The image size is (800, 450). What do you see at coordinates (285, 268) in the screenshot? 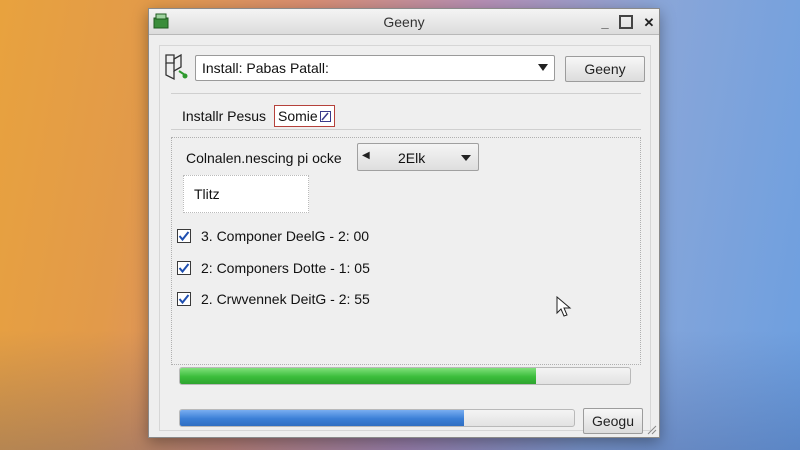
I see `component-label: 2: Componers Dotte - 1: 05` at bounding box center [285, 268].